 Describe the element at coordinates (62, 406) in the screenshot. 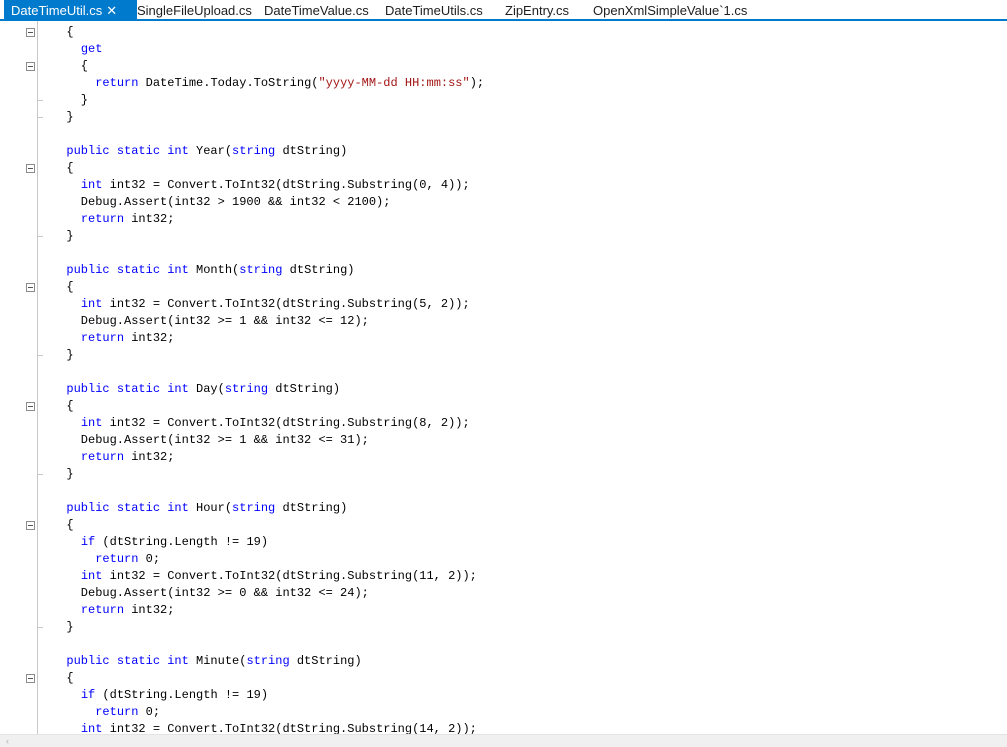

I see `code-text: {` at that location.